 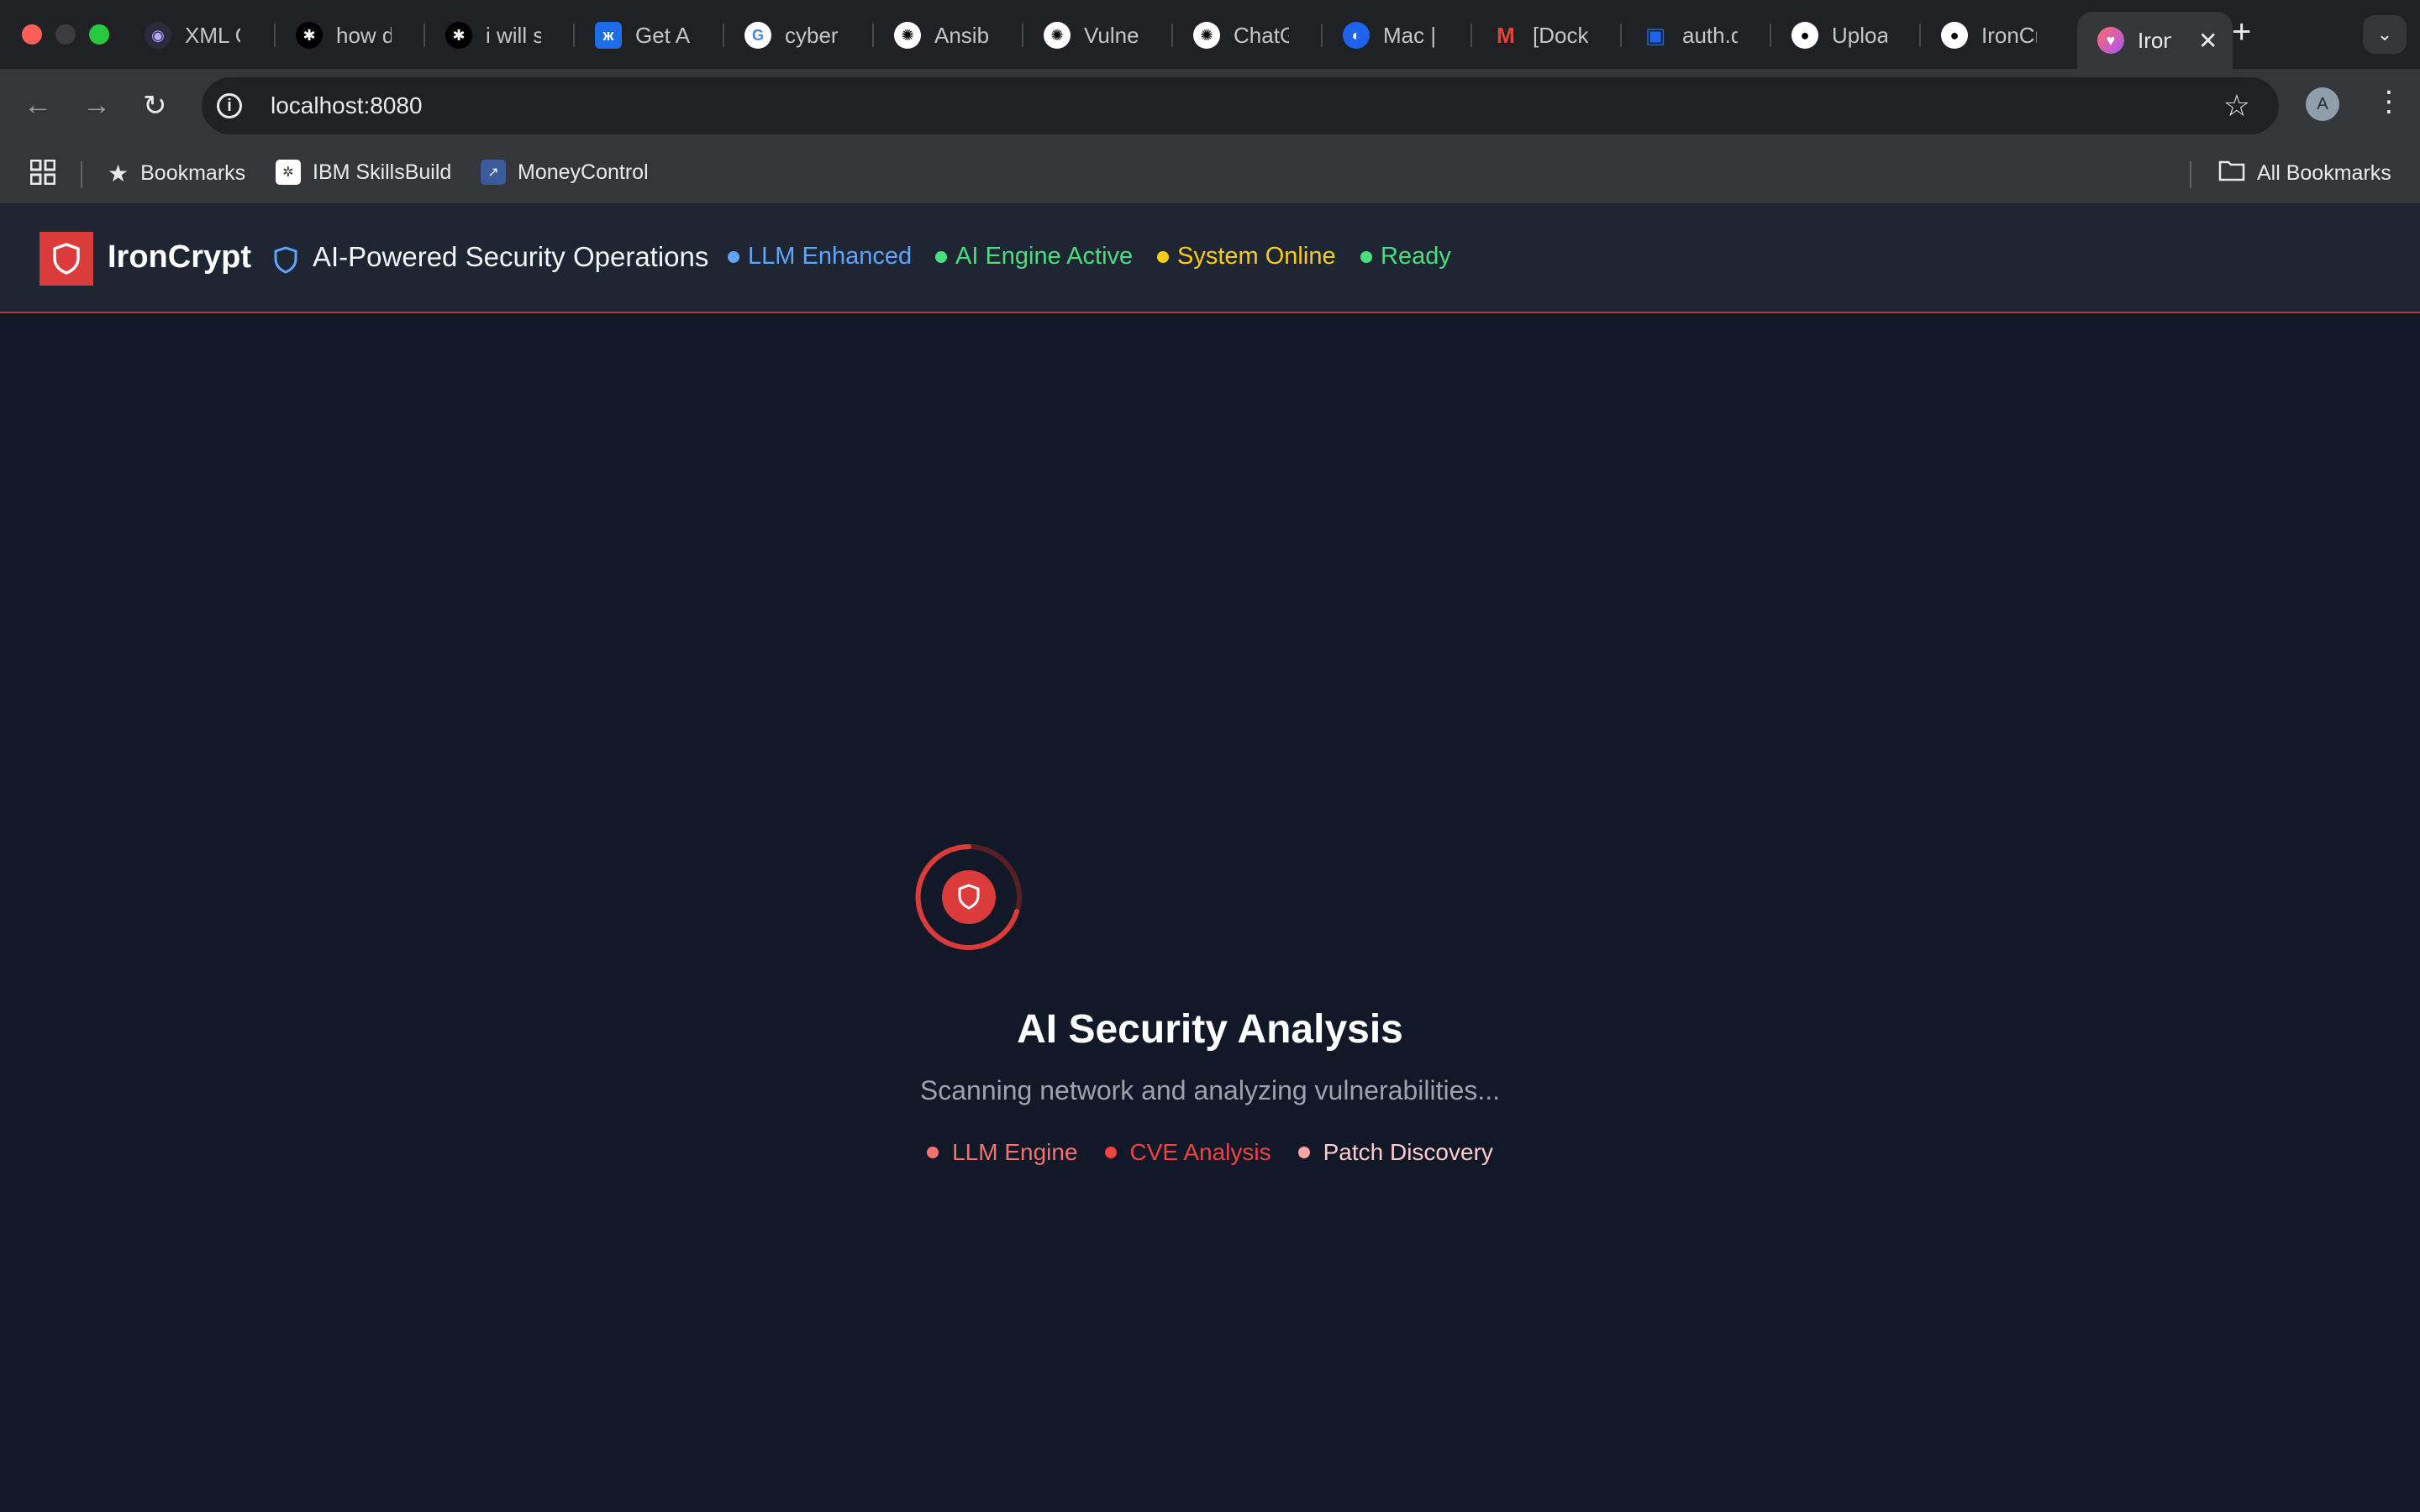 What do you see at coordinates (118, 173) in the screenshot?
I see `star-icon: ★` at bounding box center [118, 173].